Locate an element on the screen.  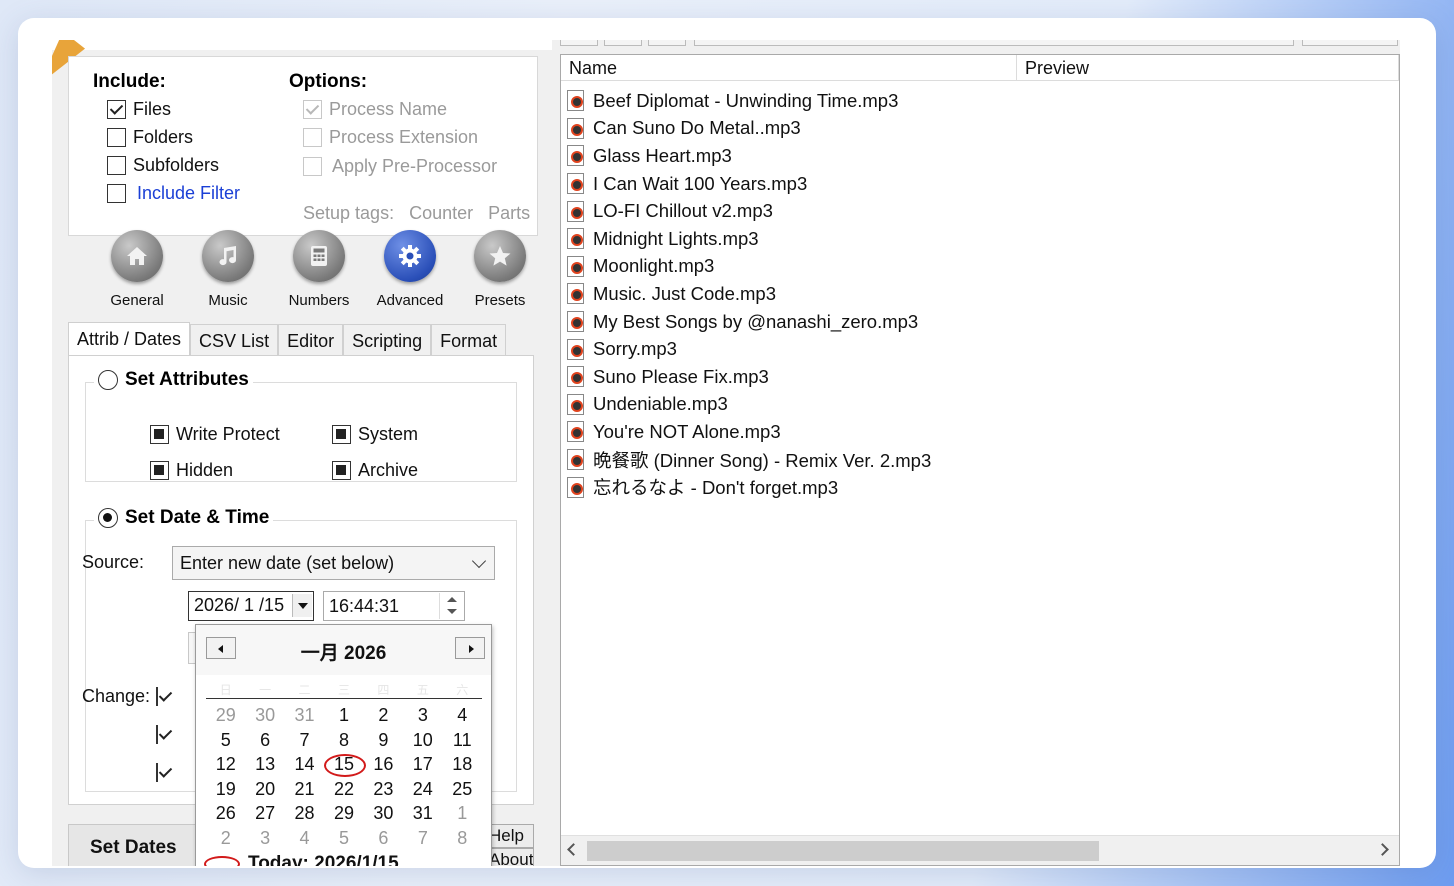
file-row: Suno Please Fix.mp3 is located at coordinates (749, 377).